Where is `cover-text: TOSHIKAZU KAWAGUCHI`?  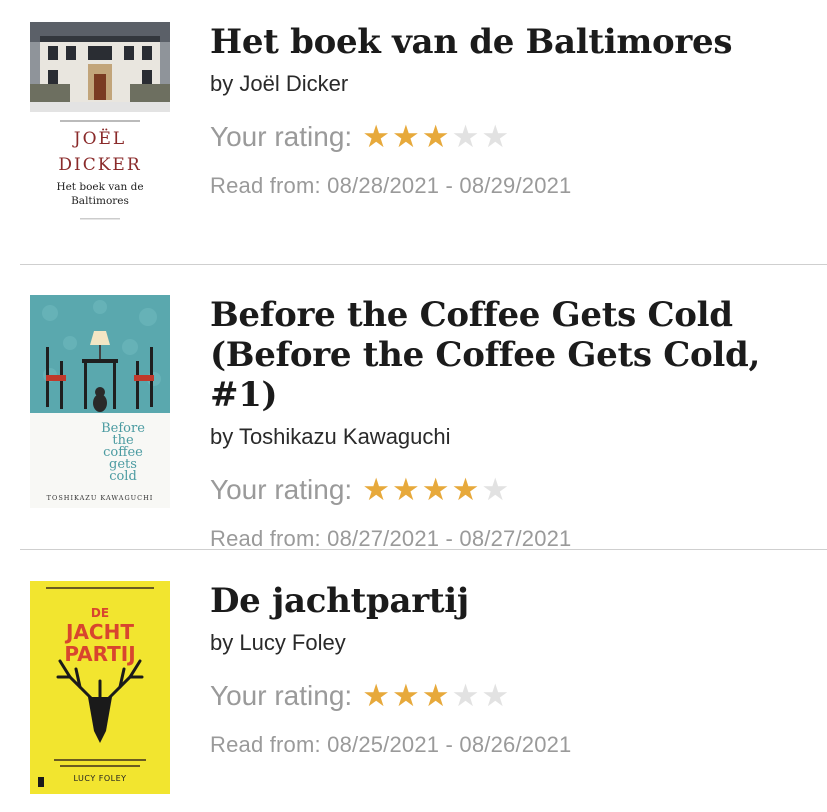 cover-text: TOSHIKAZU KAWAGUCHI is located at coordinates (100, 498).